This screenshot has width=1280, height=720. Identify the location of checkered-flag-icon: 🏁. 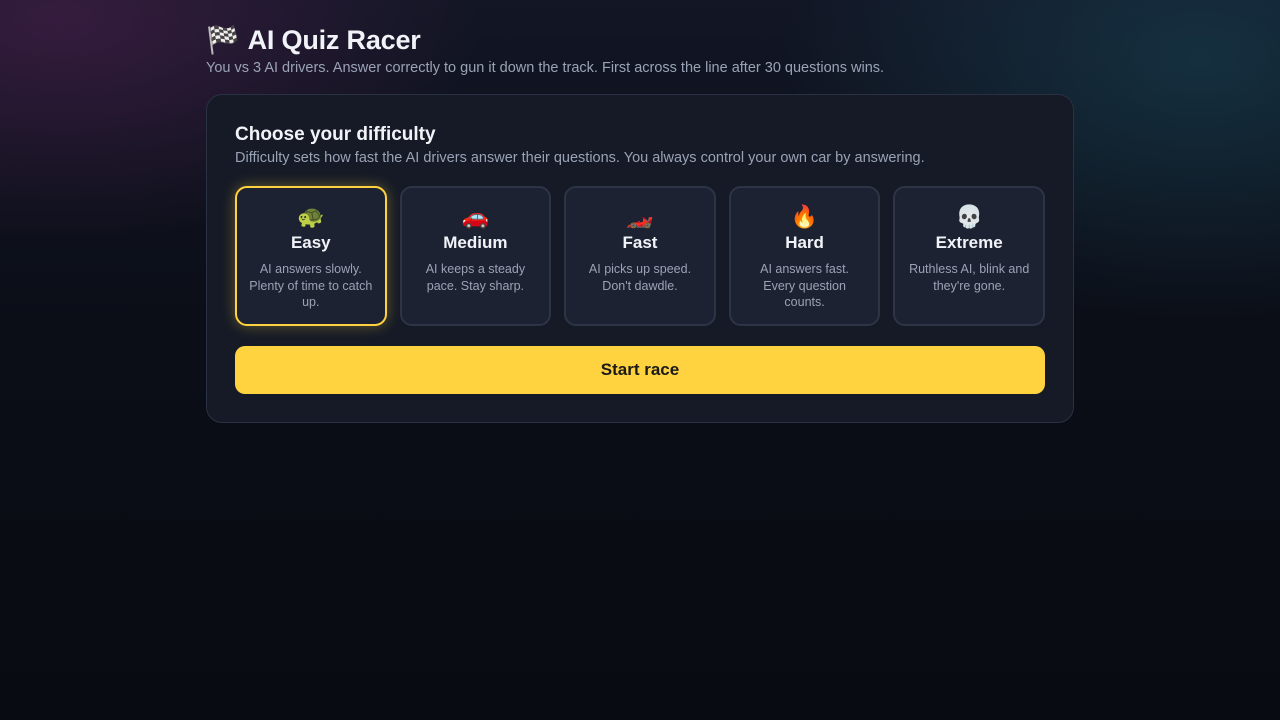
(223, 40).